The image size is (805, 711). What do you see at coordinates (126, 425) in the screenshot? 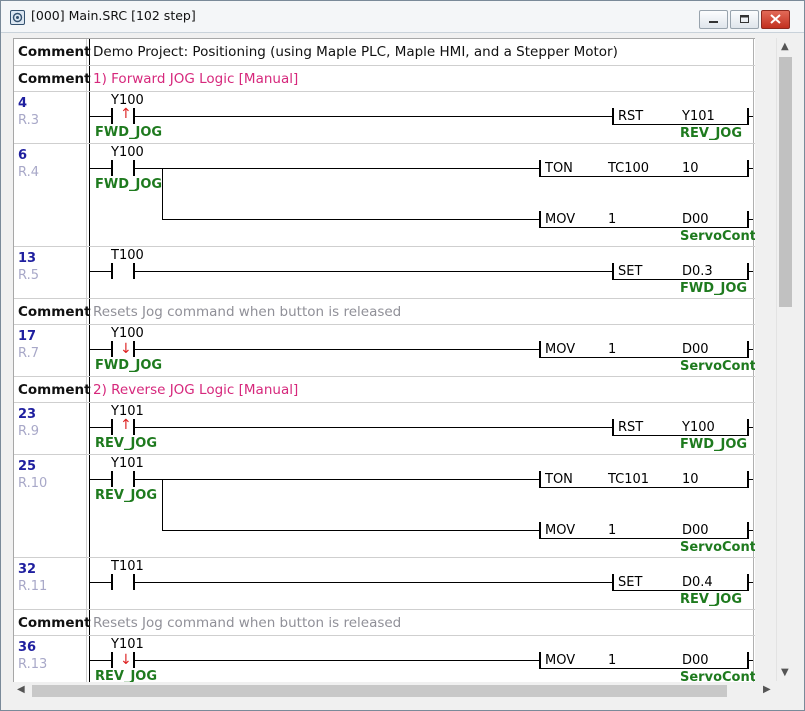
I see `rising-edge-icon: ↑` at bounding box center [126, 425].